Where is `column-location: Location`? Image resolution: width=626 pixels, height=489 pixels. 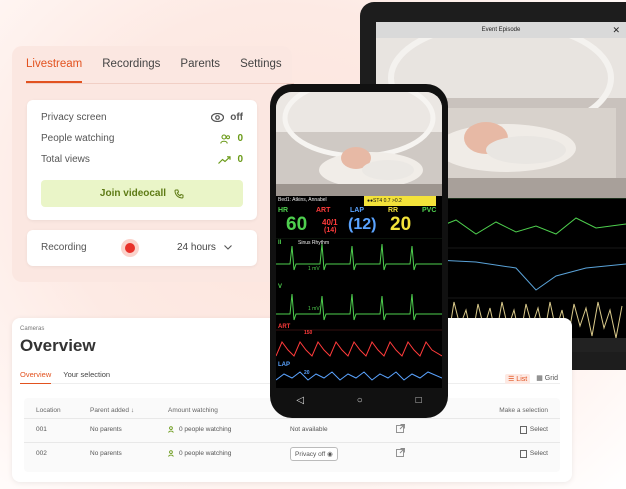
column-location: Location is located at coordinates (48, 410).